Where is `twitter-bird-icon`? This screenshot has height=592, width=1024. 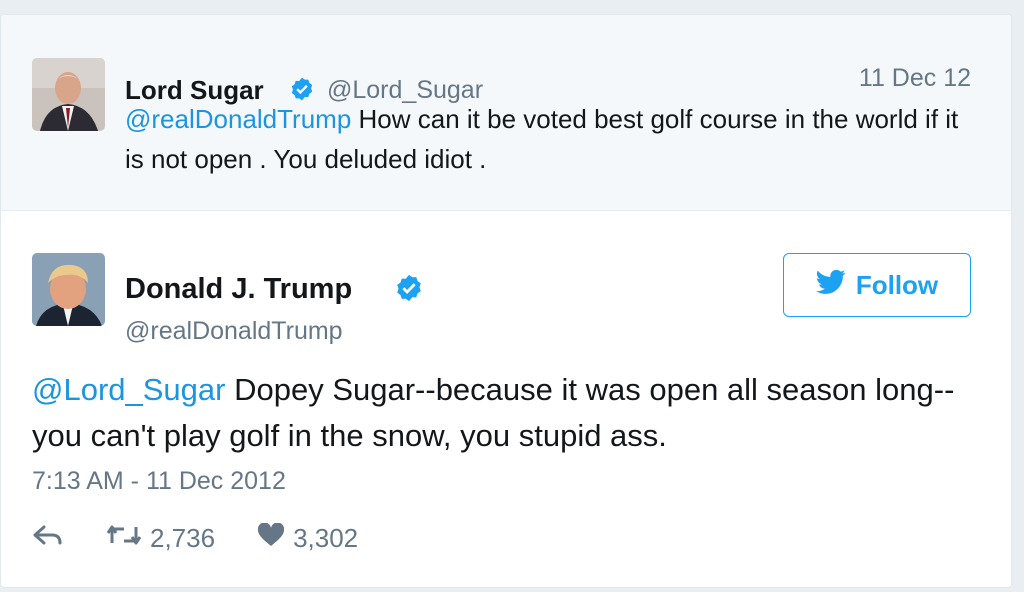 twitter-bird-icon is located at coordinates (830, 285).